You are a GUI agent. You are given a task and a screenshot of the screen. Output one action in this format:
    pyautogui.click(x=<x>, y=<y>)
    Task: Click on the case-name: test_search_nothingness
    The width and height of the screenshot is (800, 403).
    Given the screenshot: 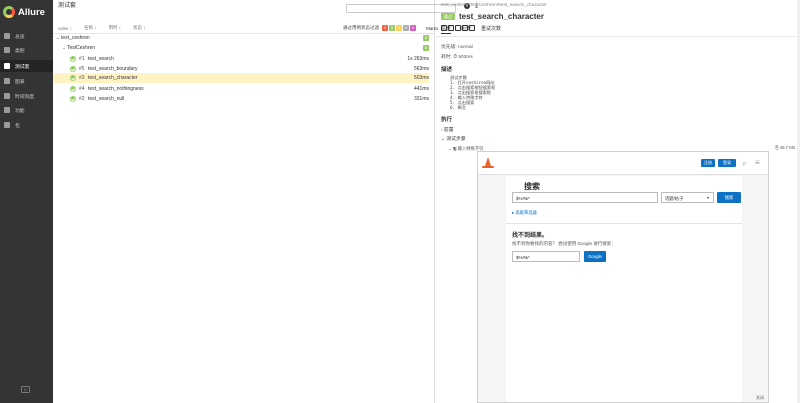 What is the action you would take?
    pyautogui.click(x=116, y=89)
    